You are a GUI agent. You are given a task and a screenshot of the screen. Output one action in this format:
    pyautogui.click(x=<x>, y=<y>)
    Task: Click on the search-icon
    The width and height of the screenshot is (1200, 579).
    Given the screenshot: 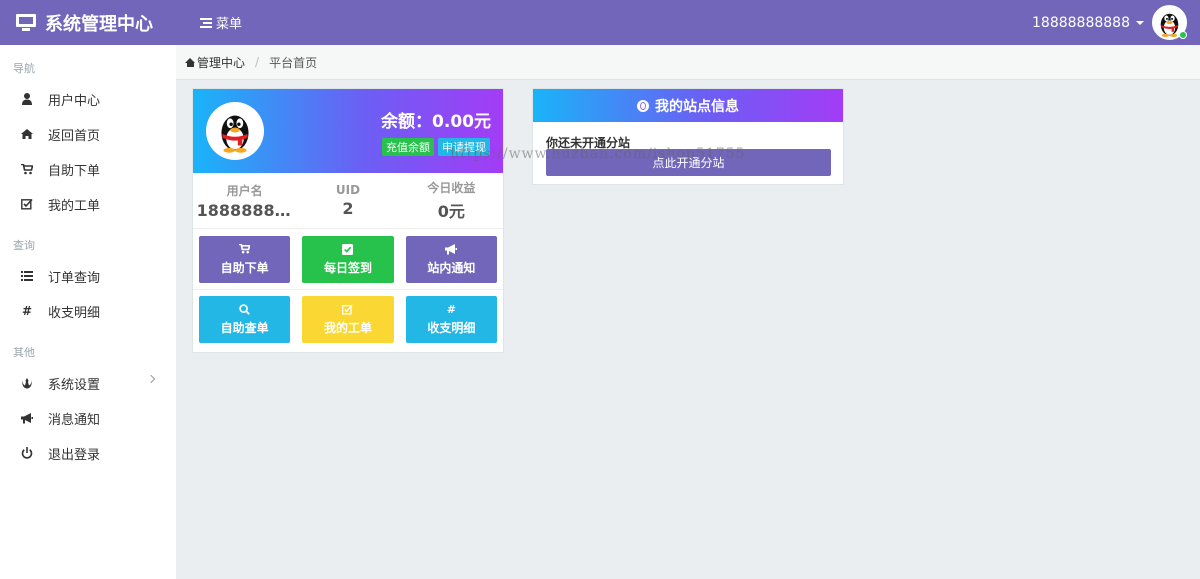 What is the action you would take?
    pyautogui.click(x=245, y=309)
    